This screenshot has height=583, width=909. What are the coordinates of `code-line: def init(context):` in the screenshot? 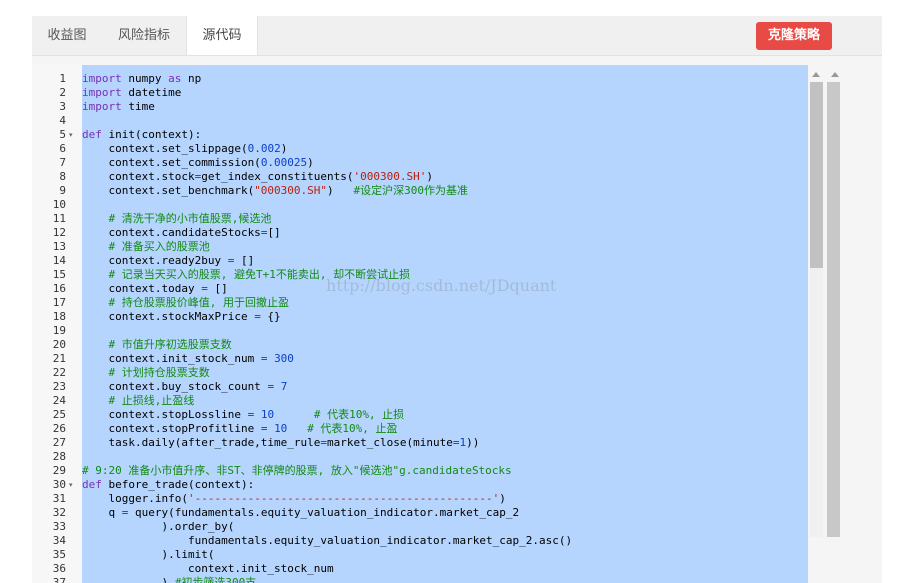 It's located at (142, 134).